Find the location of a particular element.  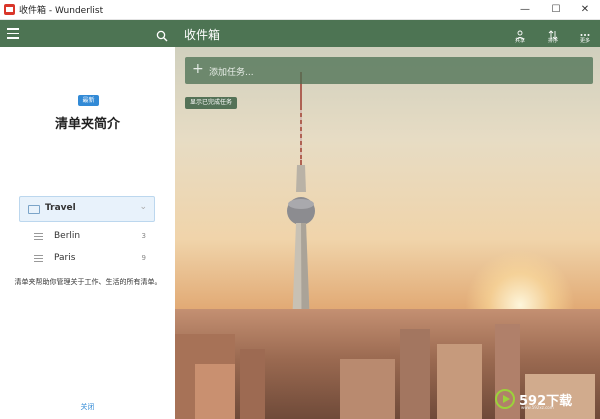

folder-description: 清单夹帮助你管理关于工作、生活的所有清单。 is located at coordinates (88, 282).